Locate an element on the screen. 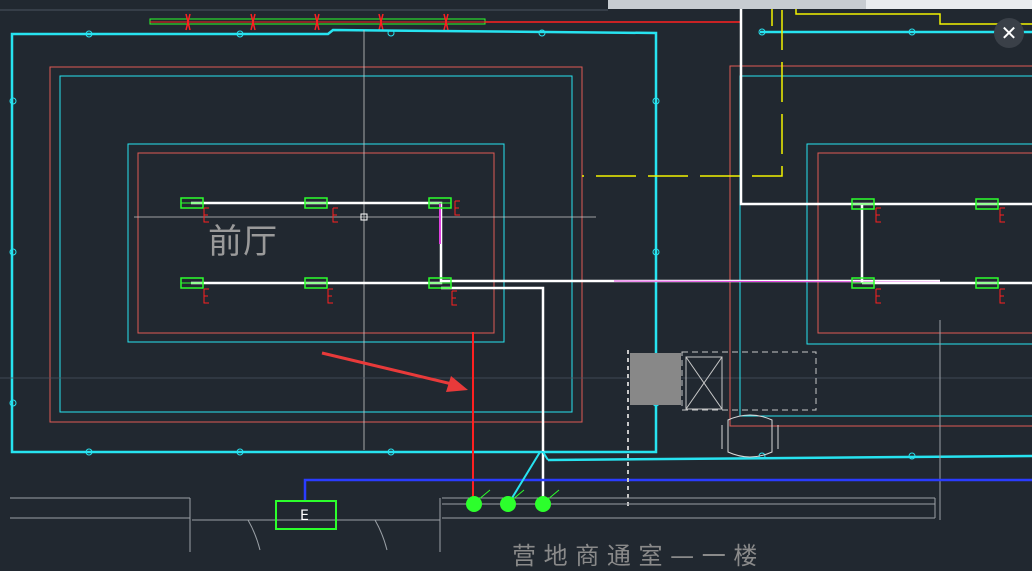 This screenshot has height=571, width=1032. elevator-shaft is located at coordinates (749, 381).